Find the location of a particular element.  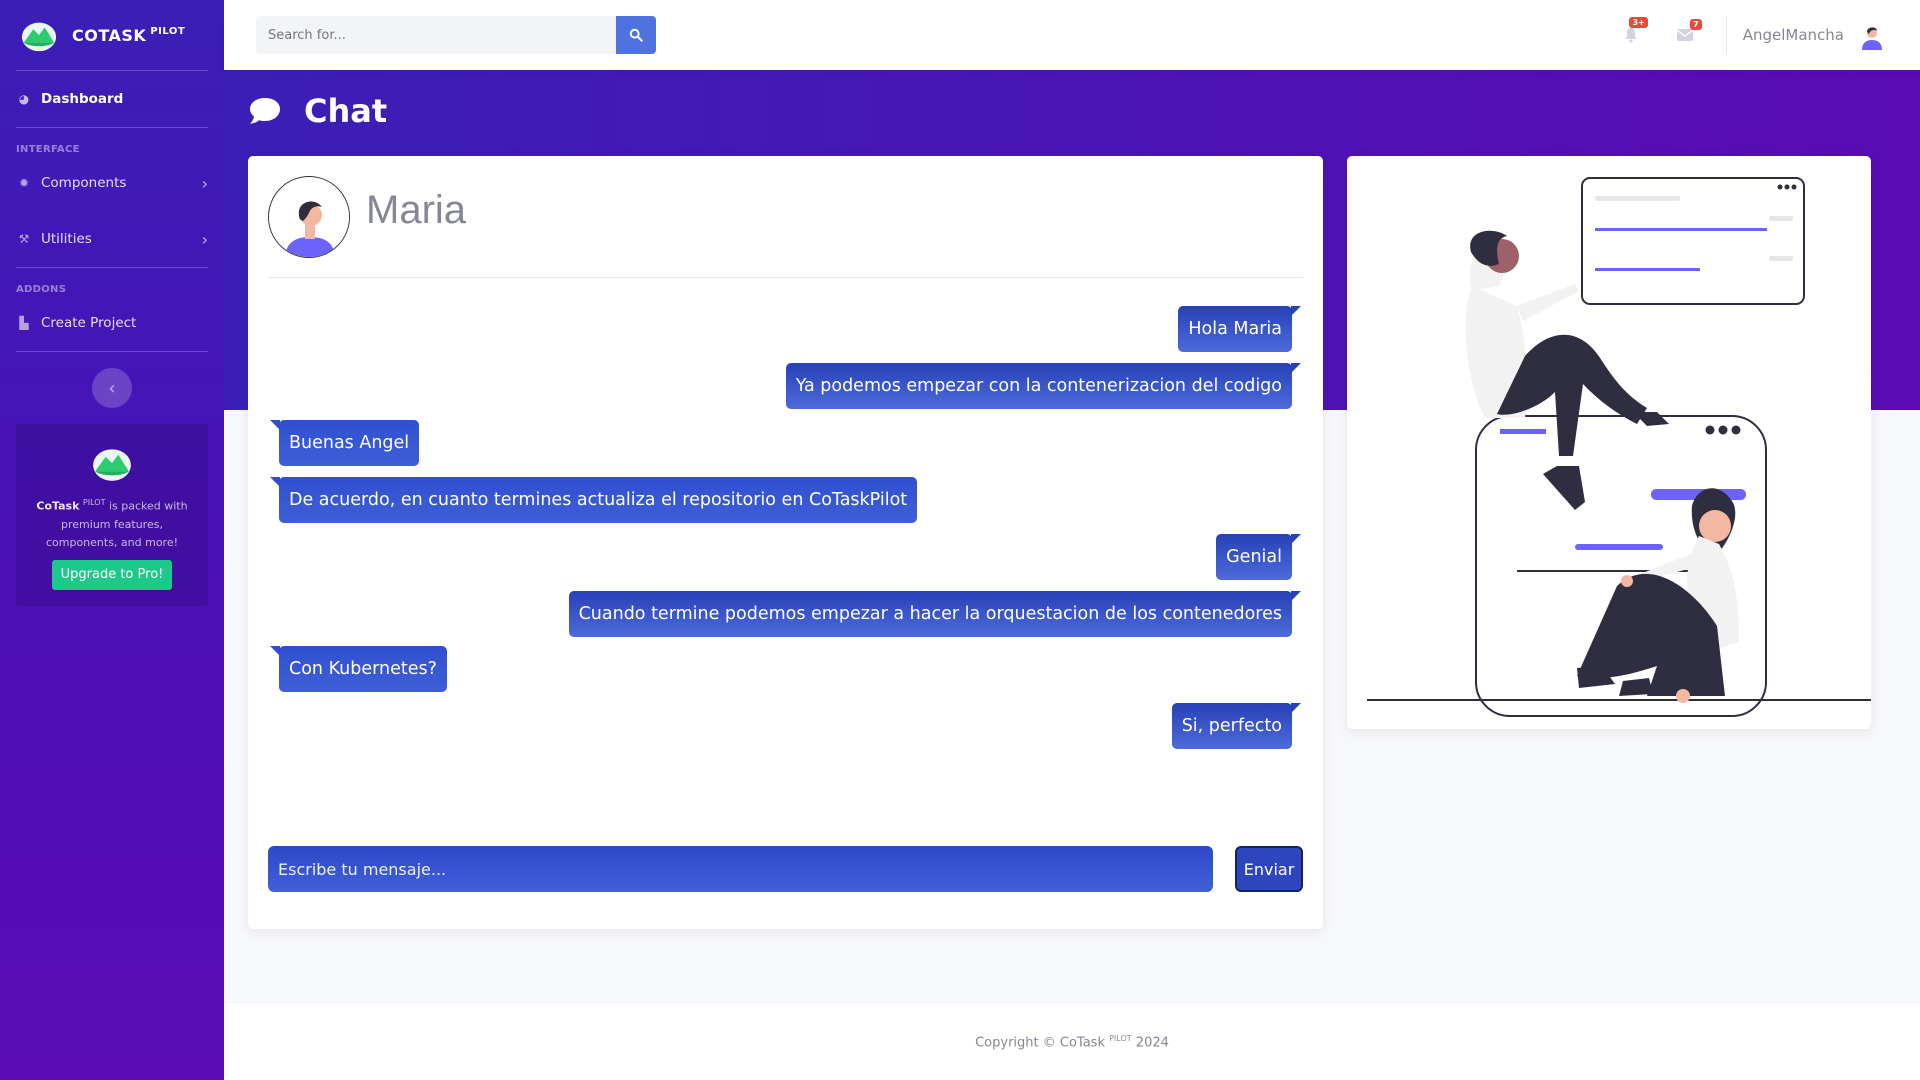

sidebar-item-label: Components is located at coordinates (84, 183).